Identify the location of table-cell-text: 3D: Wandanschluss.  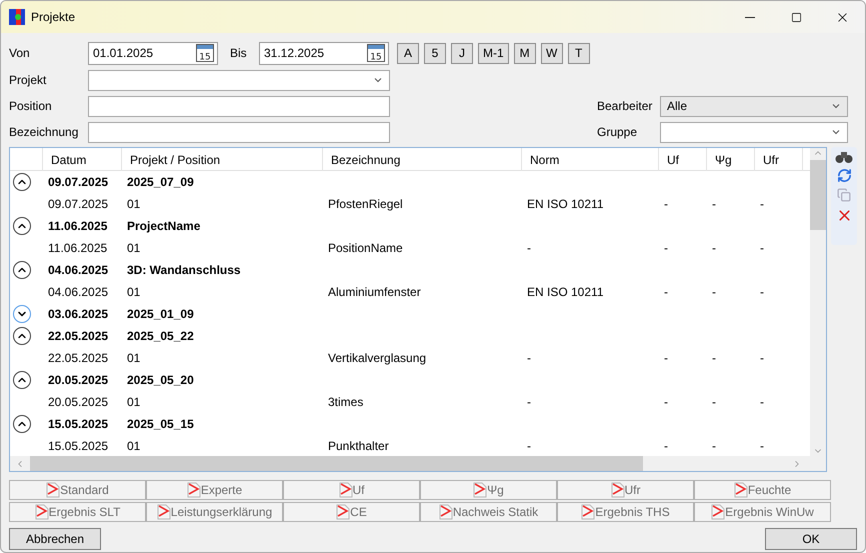
(184, 270).